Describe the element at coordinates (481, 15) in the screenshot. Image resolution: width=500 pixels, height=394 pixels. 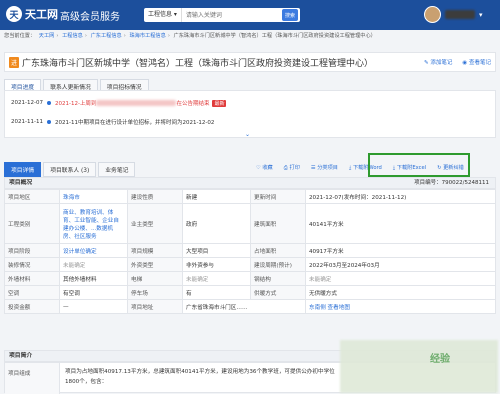
I see `chevron-down-icon: ▾` at that location.